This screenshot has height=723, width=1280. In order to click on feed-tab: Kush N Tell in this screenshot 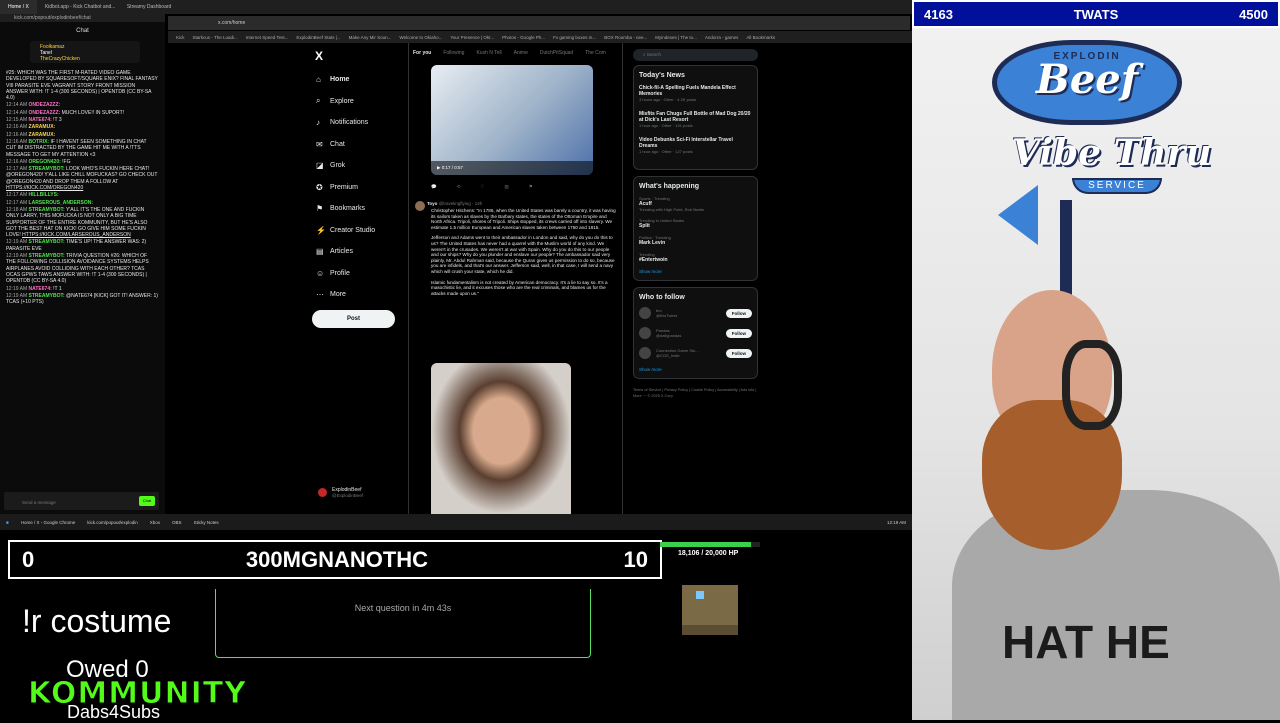, I will do `click(488, 53)`.